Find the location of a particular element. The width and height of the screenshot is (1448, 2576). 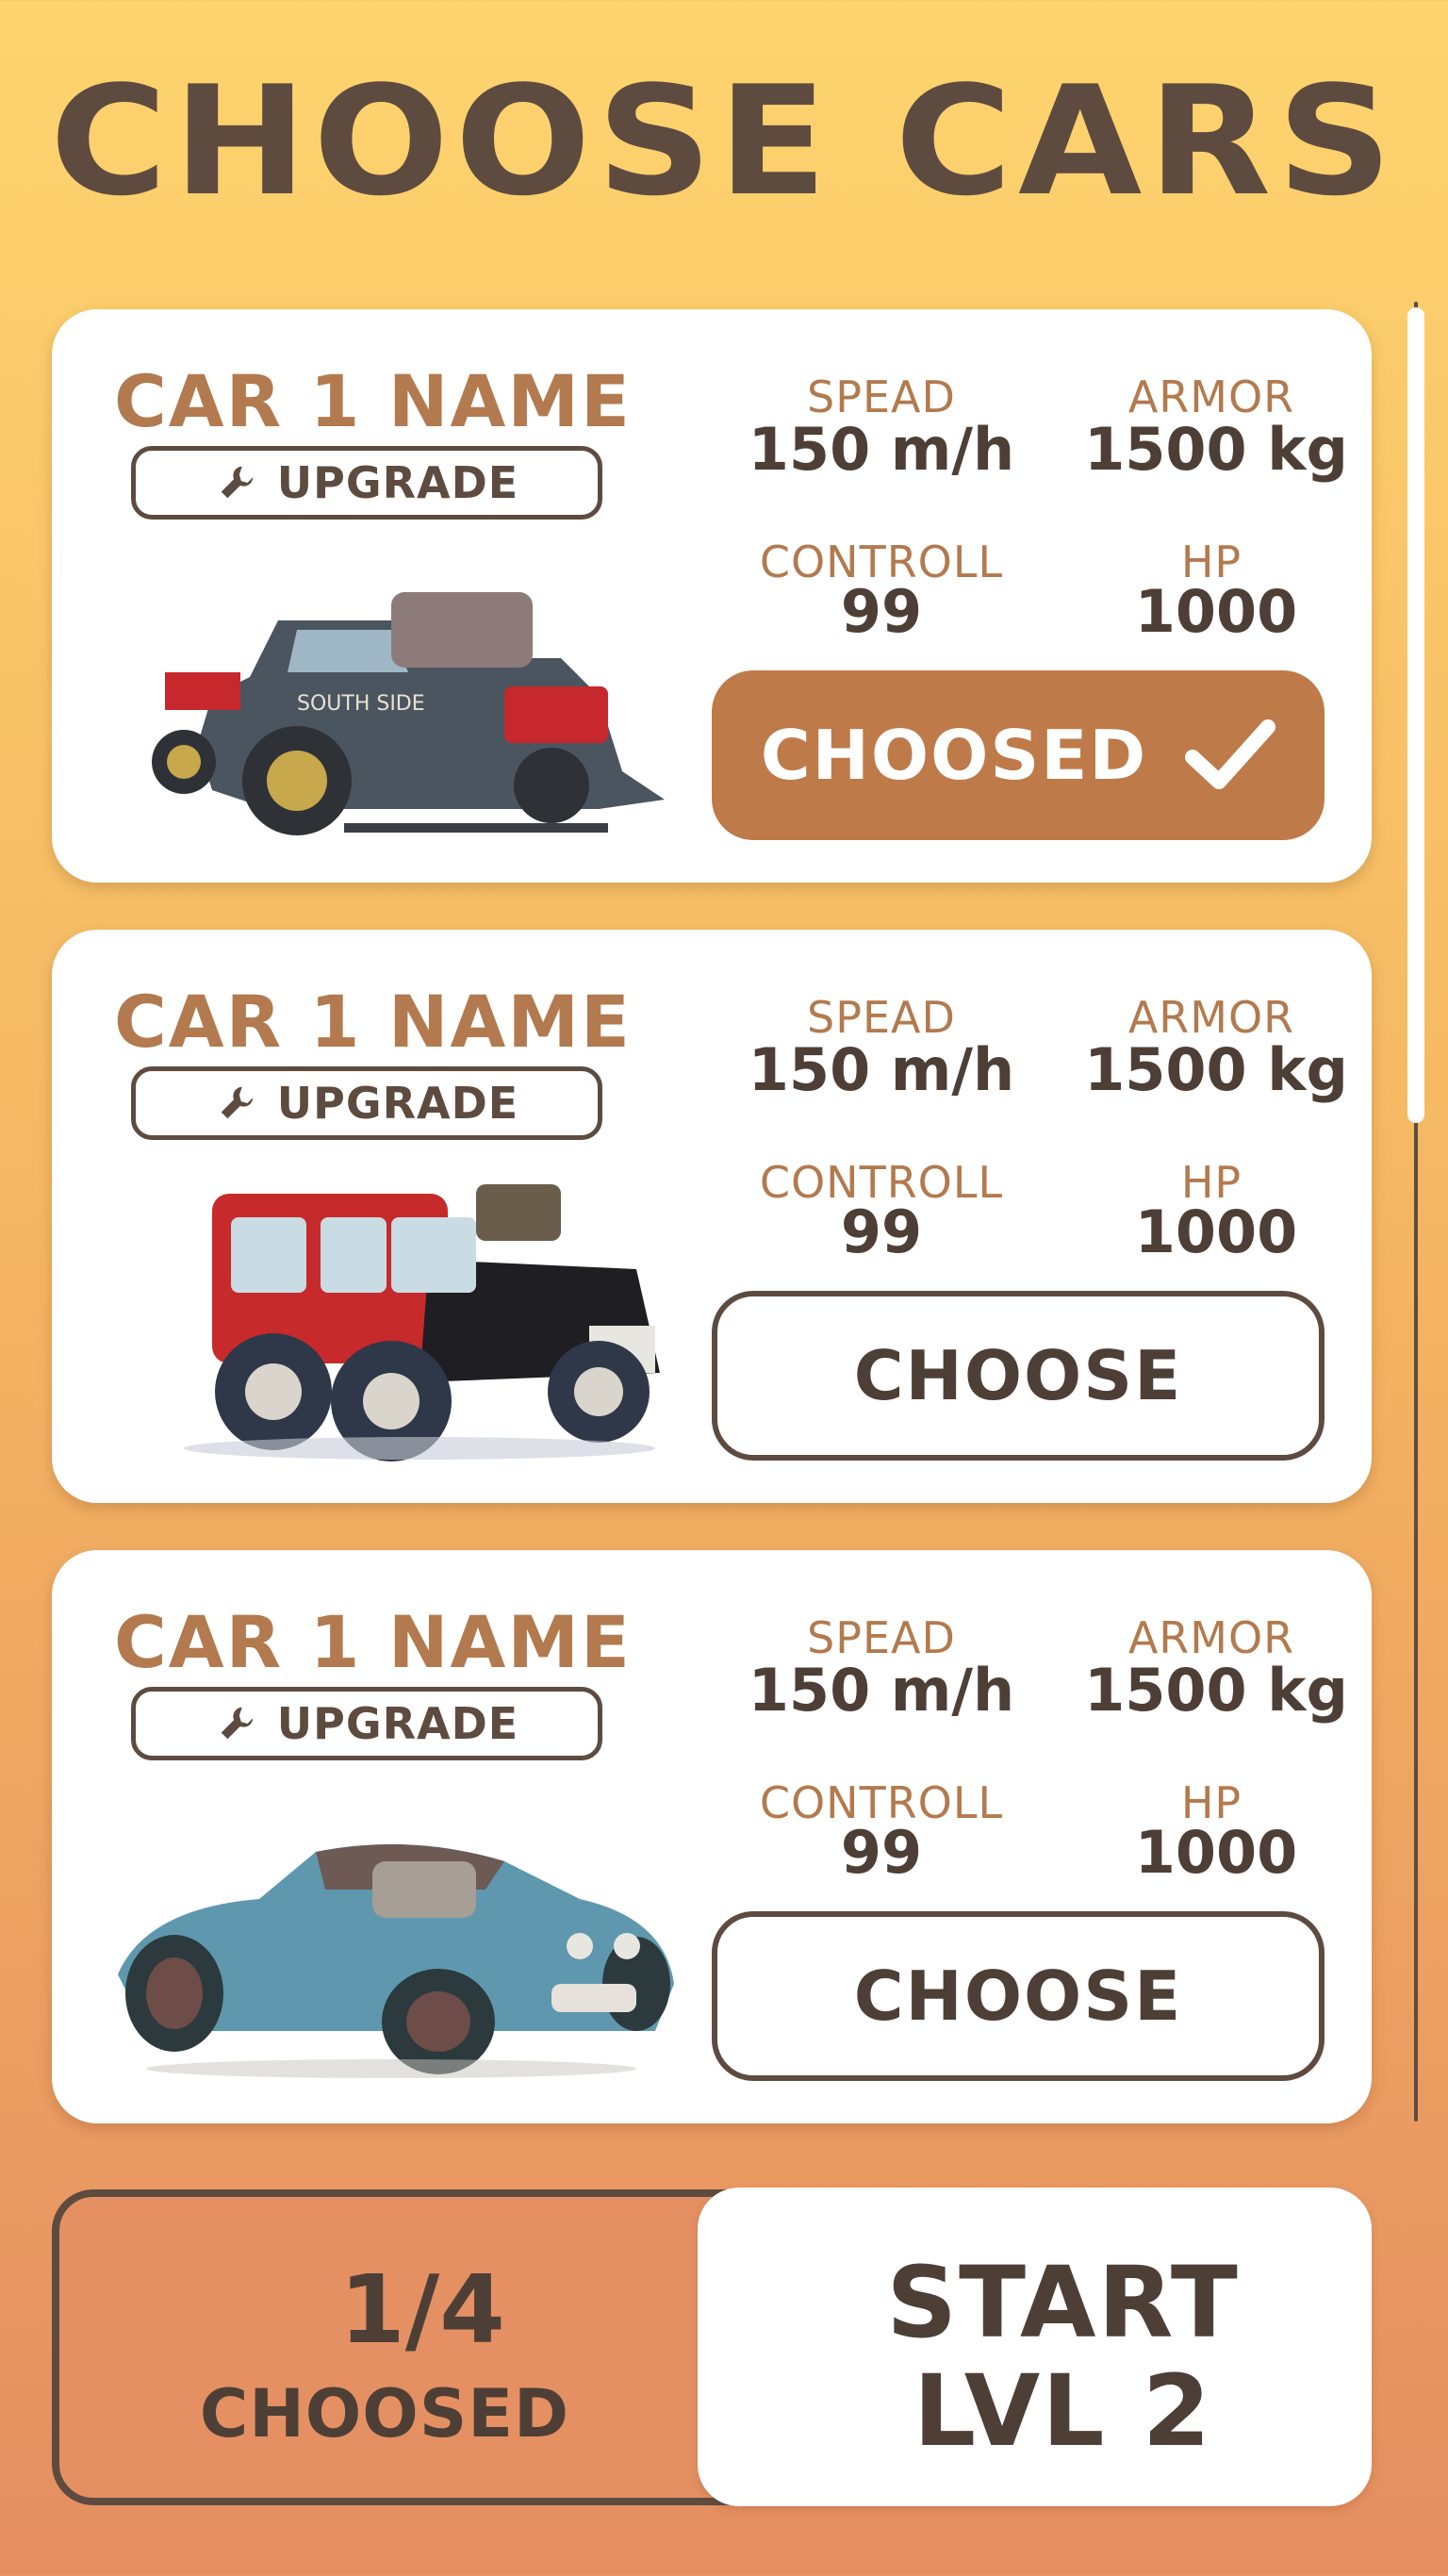

choosed-button: CHOOSED is located at coordinates (1018, 755).